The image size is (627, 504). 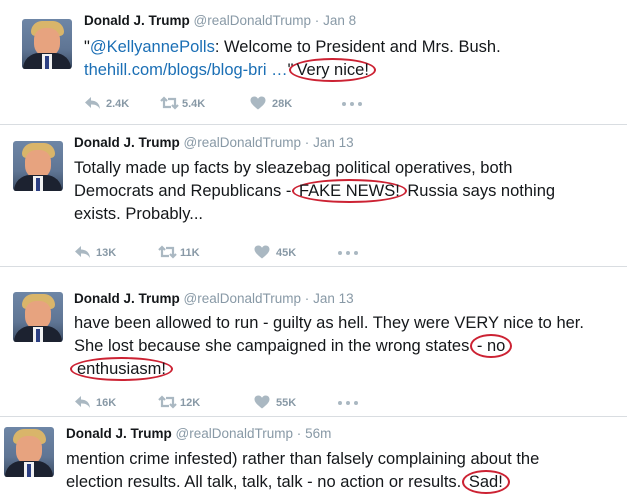 I want to click on circled-text: enthusiasm!, so click(x=121, y=369).